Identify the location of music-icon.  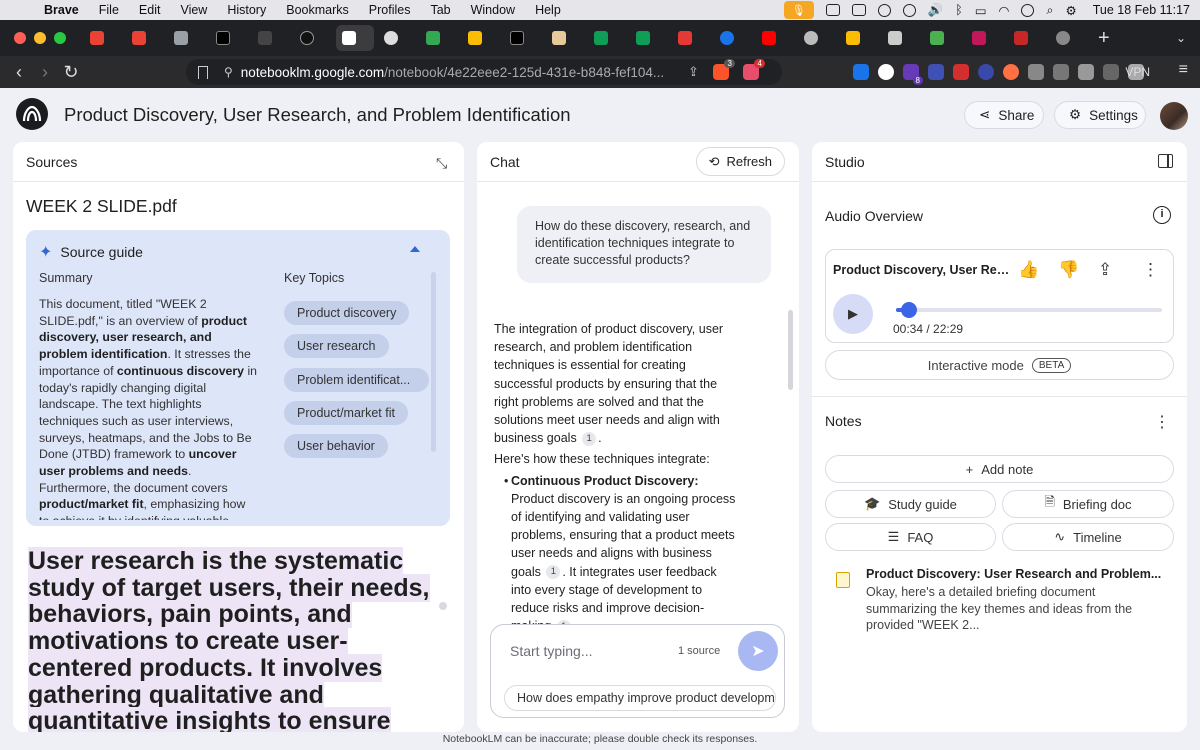
(1061, 72).